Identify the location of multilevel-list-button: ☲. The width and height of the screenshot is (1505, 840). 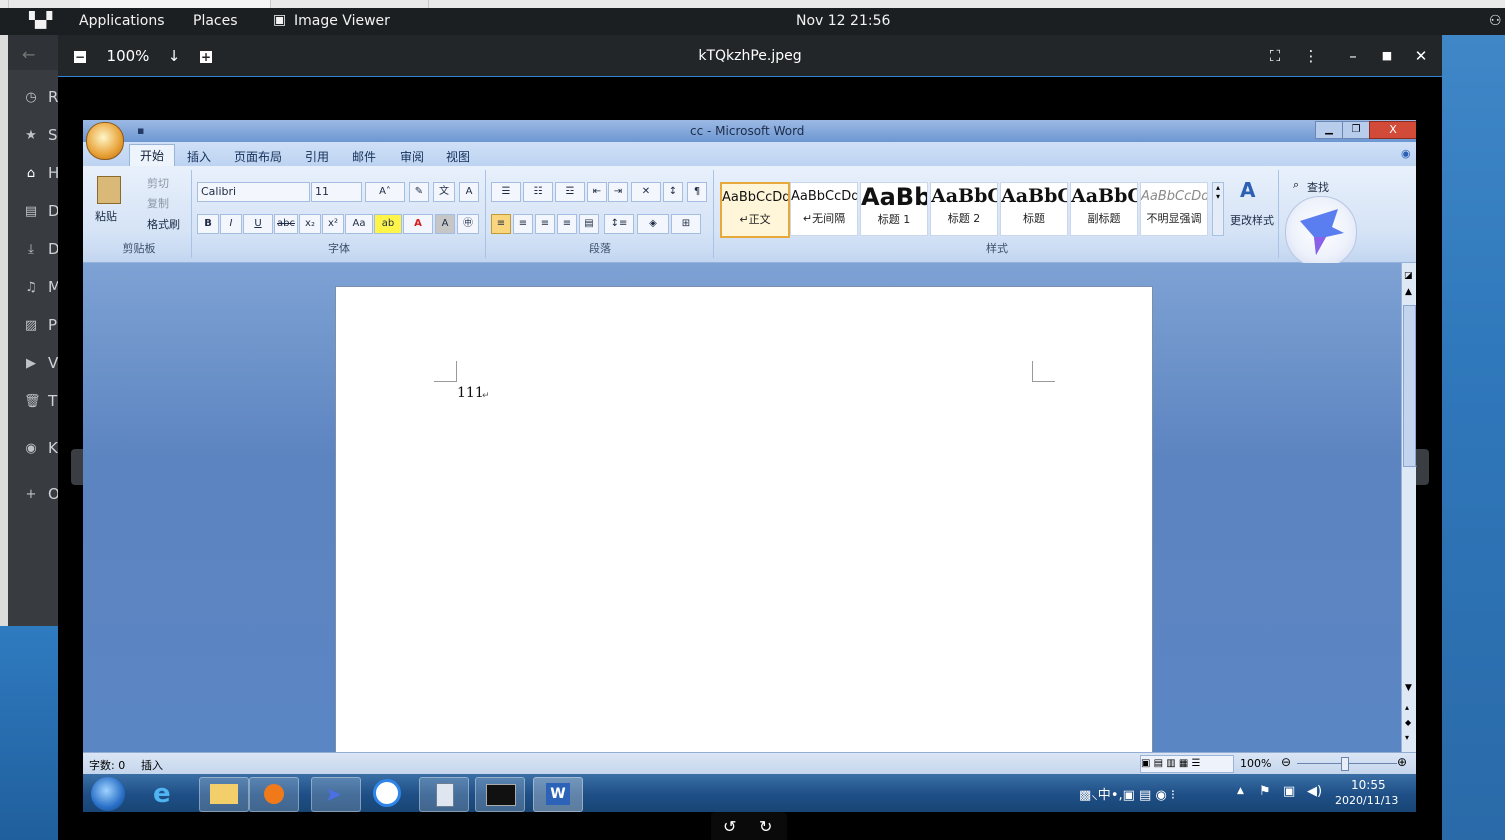
(570, 192).